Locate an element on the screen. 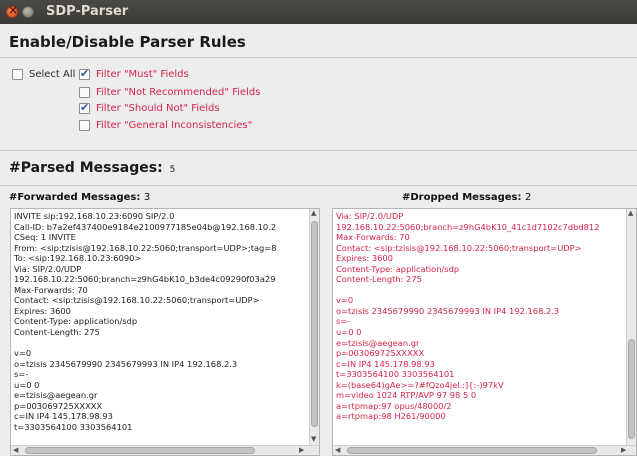  dropped-count: 2 is located at coordinates (528, 197).